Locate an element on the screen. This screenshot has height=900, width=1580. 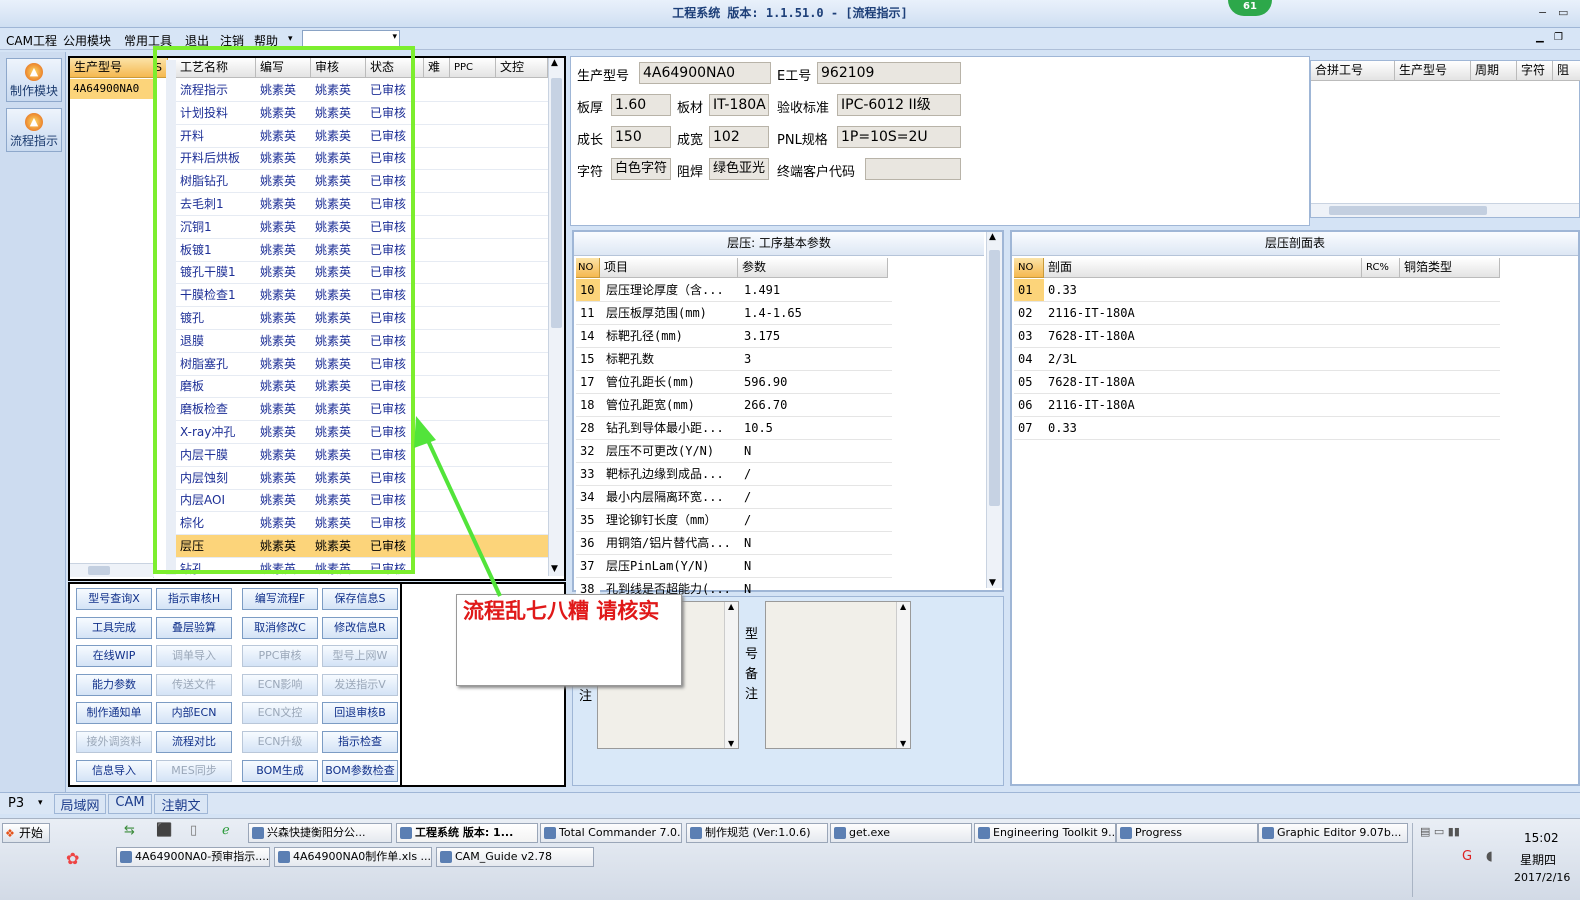
param-row: 28 钻孔到导体最小距... 10.5 is located at coordinates (734, 428).